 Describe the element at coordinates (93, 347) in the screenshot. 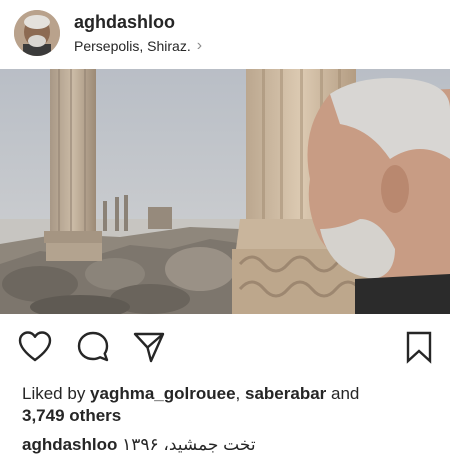

I see `comment-bubble-icon` at that location.